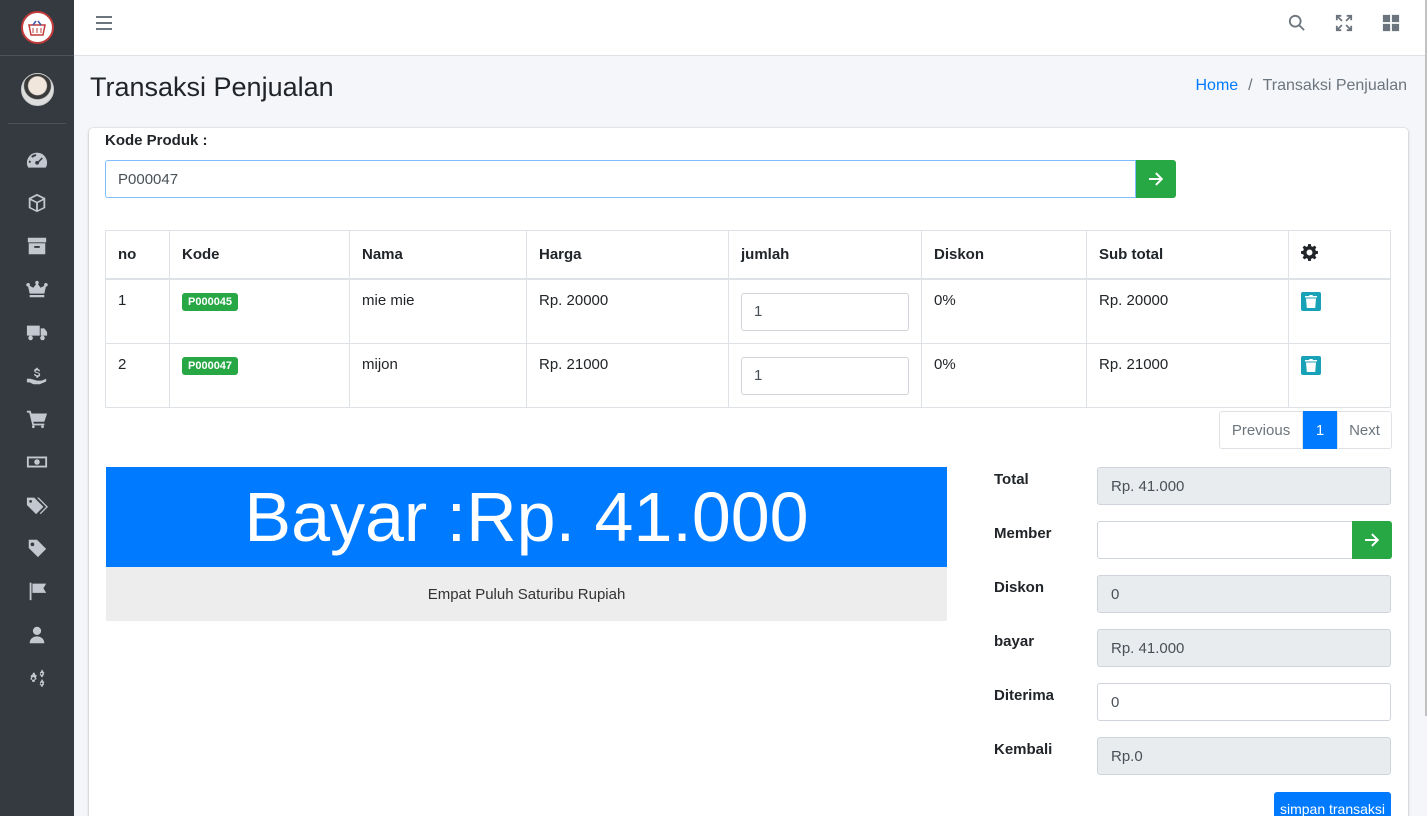 The height and width of the screenshot is (816, 1427). I want to click on cell-harga: Rp. 21000, so click(627, 375).